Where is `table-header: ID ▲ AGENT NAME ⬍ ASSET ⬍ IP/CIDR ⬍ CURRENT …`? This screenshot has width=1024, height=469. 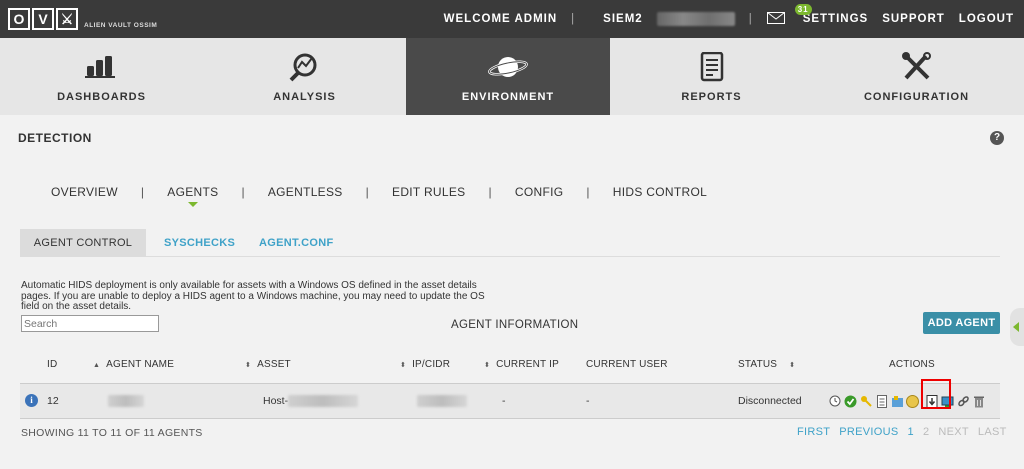
table-header: ID ▲ AGENT NAME ⬍ ASSET ⬍ IP/CIDR ⬍ CURRENT … is located at coordinates (510, 364).